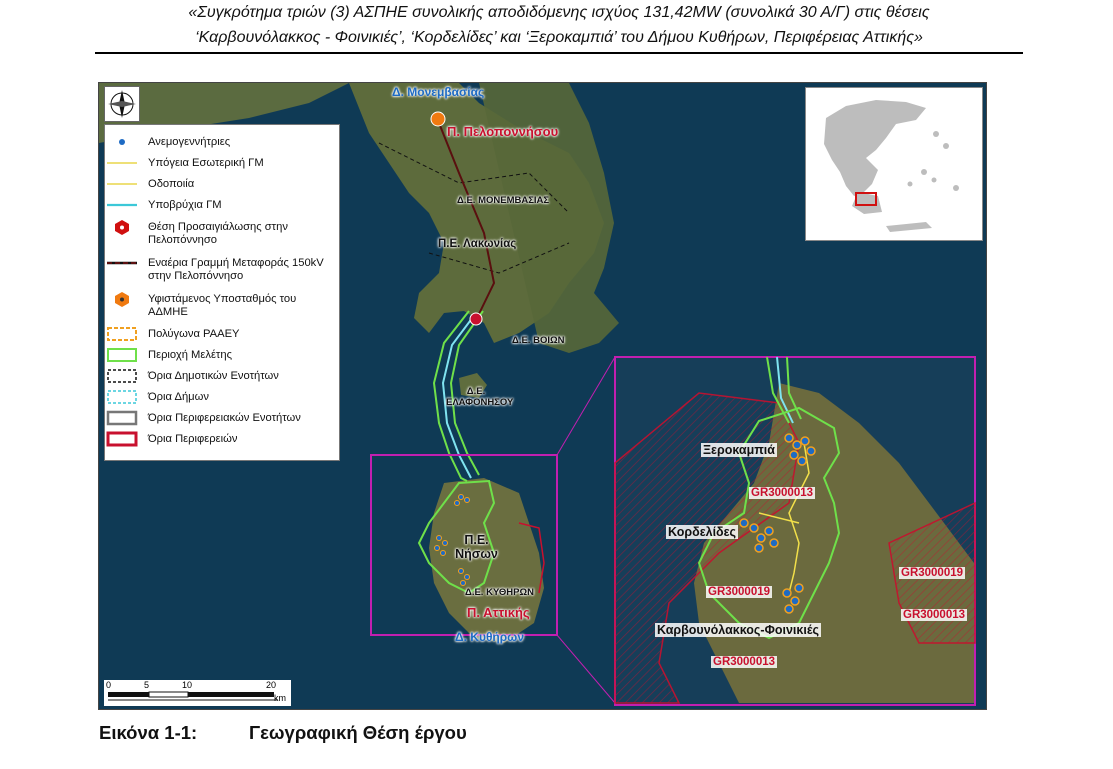 Image resolution: width=1113 pixels, height=769 pixels. Describe the element at coordinates (739, 592) in the screenshot. I see `label-natura-gr3000019: GR3000019` at that location.